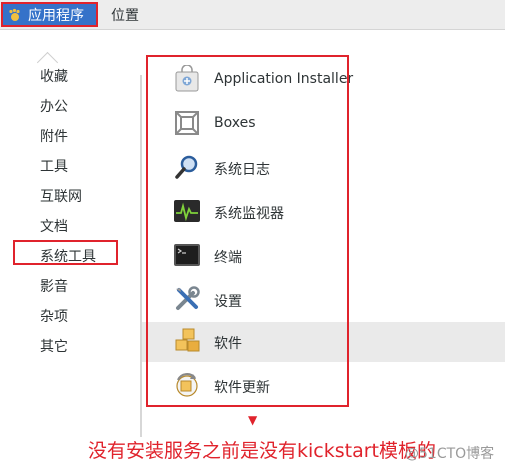 This screenshot has height=469, width=505. Describe the element at coordinates (187, 79) in the screenshot. I see `bag-icon` at that location.